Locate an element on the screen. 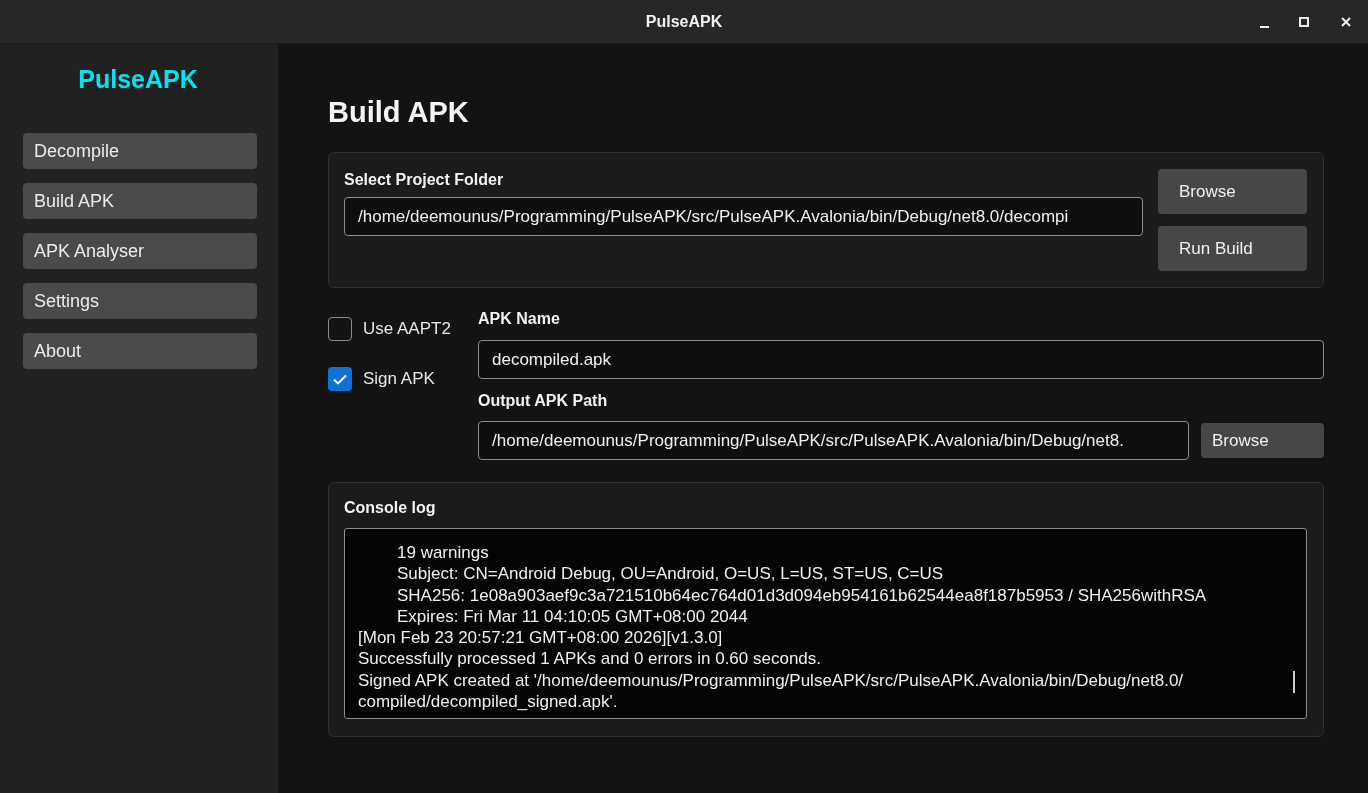  sidebar-item: Settings is located at coordinates (140, 301).